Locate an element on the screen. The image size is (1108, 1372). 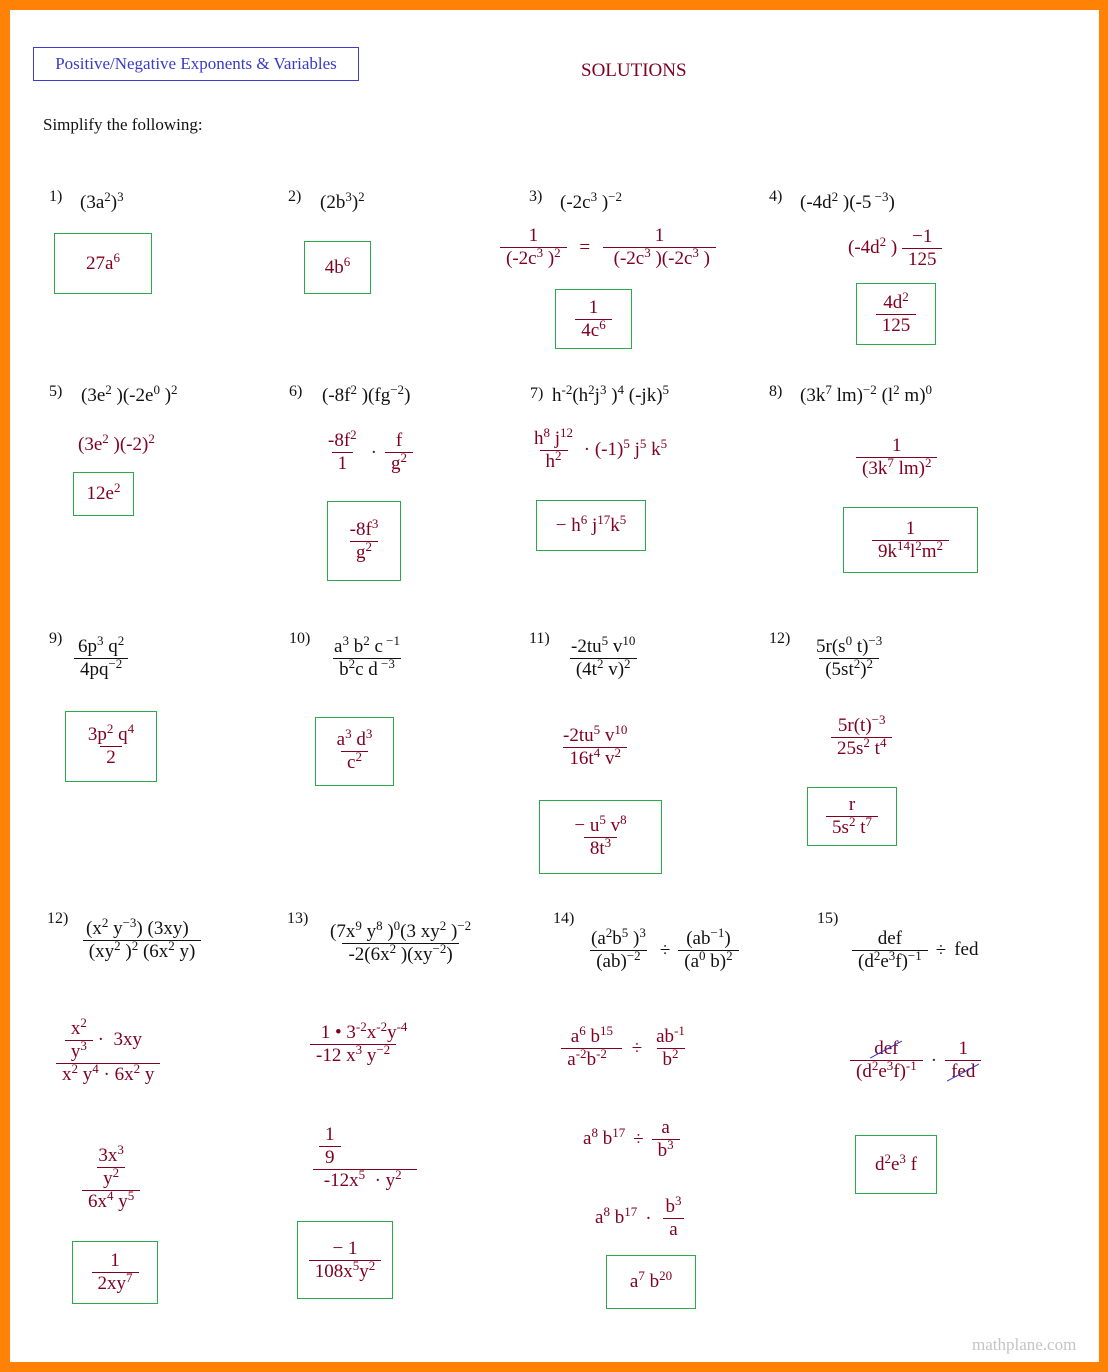
answer-box: 1 9k14l2m2 is located at coordinates (910, 540).